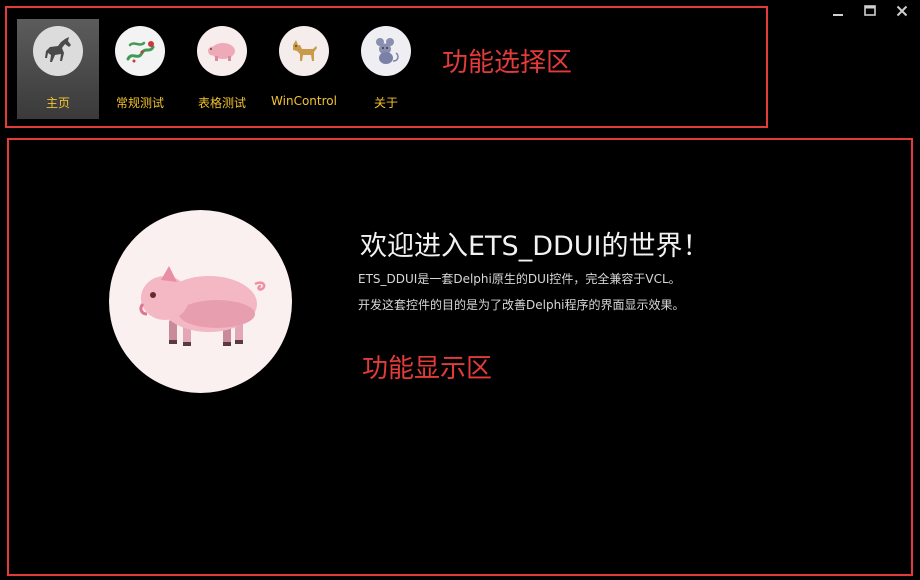  What do you see at coordinates (507, 63) in the screenshot?
I see `nav-zone-label: 功能选择区` at bounding box center [507, 63].